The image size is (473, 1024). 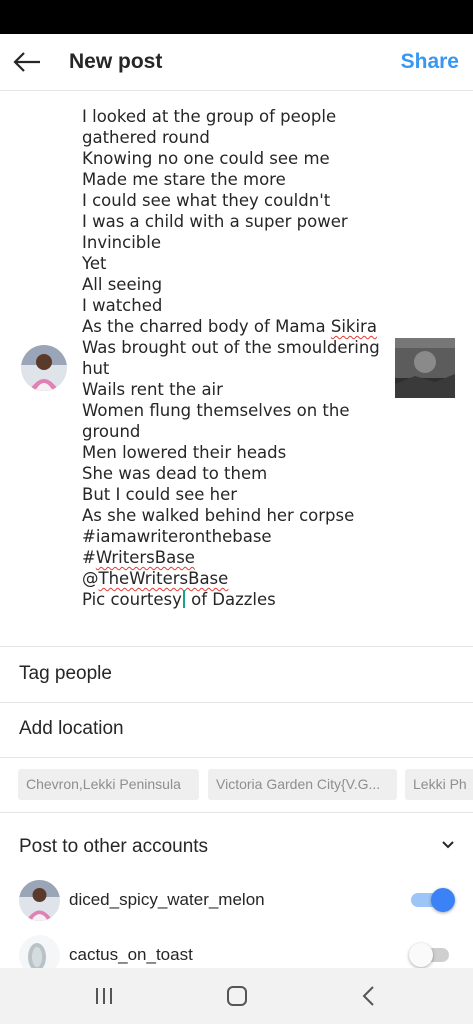 I want to click on caption-line: Men lowered their heads, so click(x=184, y=452).